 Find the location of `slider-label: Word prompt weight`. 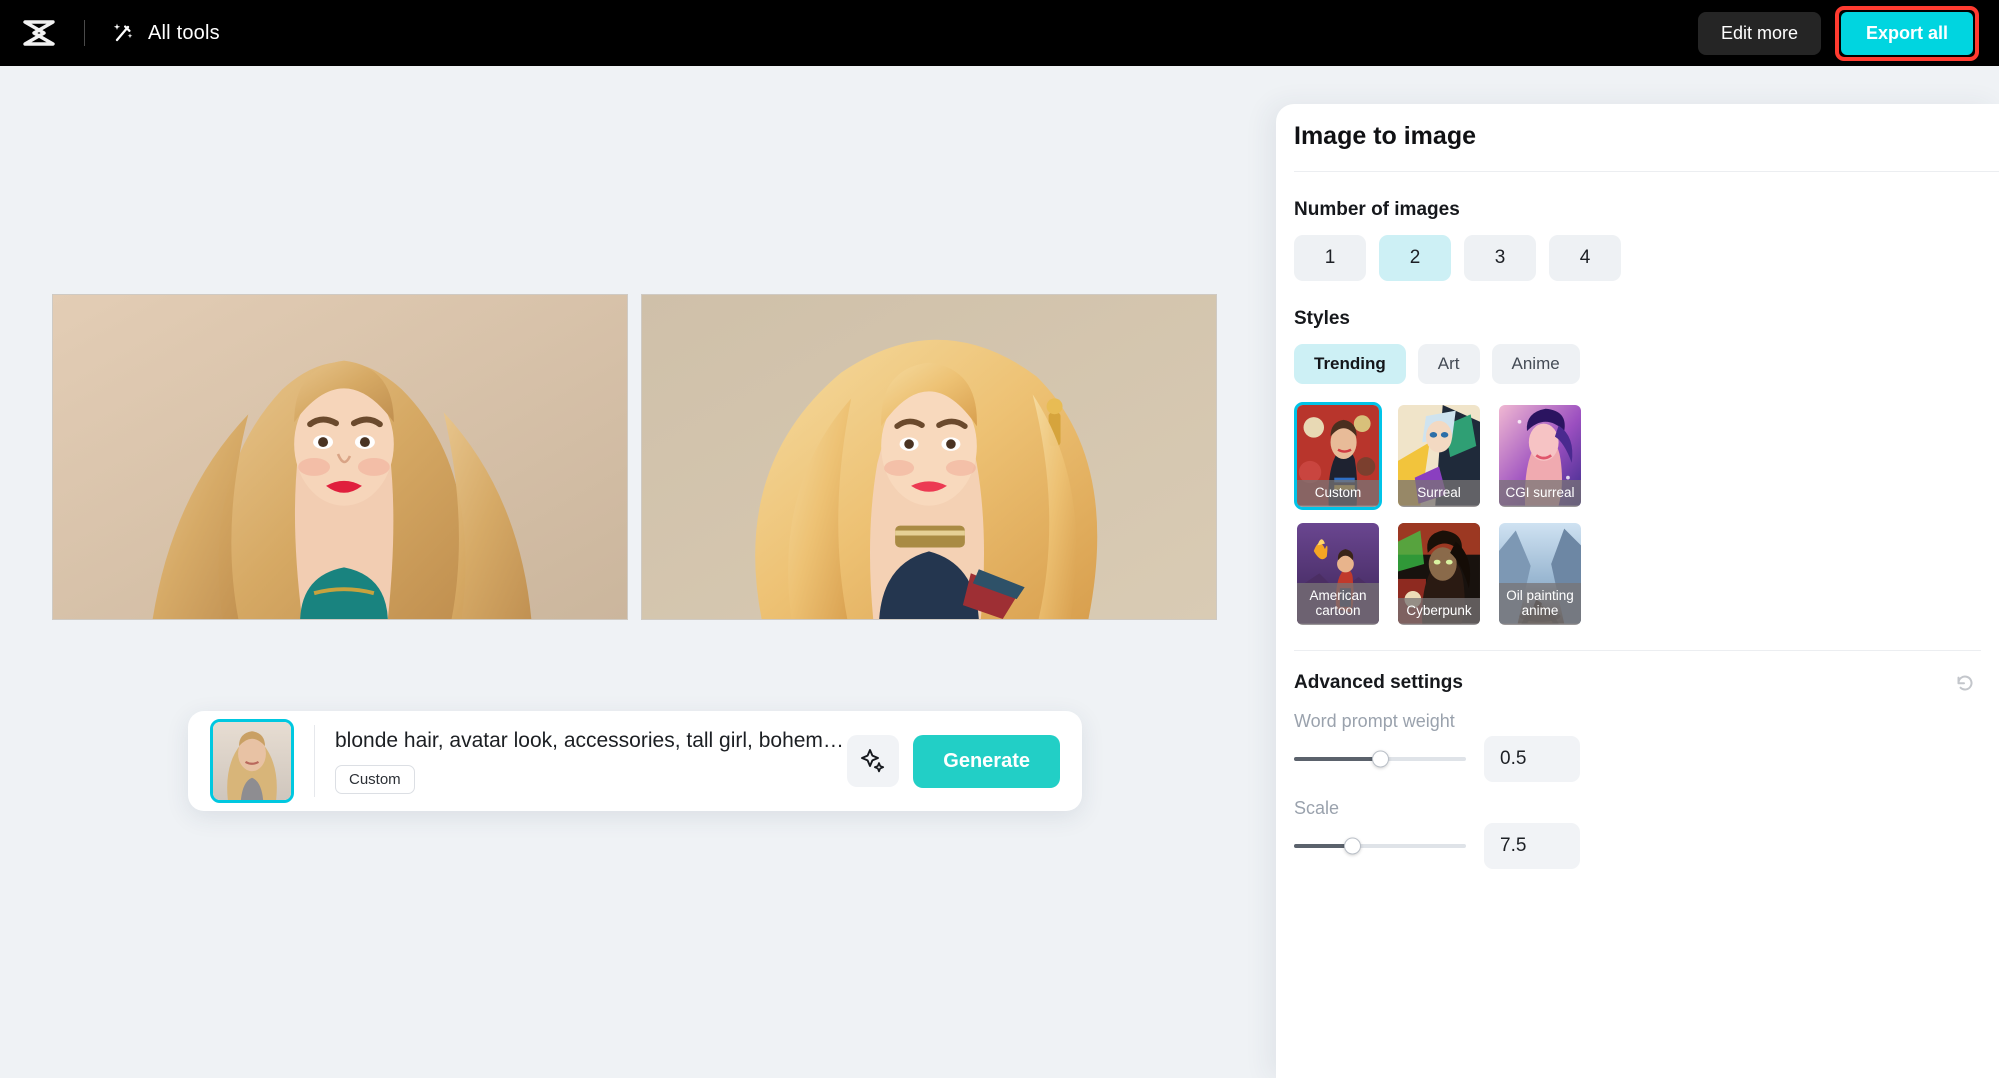

slider-label: Word prompt weight is located at coordinates (1374, 721).